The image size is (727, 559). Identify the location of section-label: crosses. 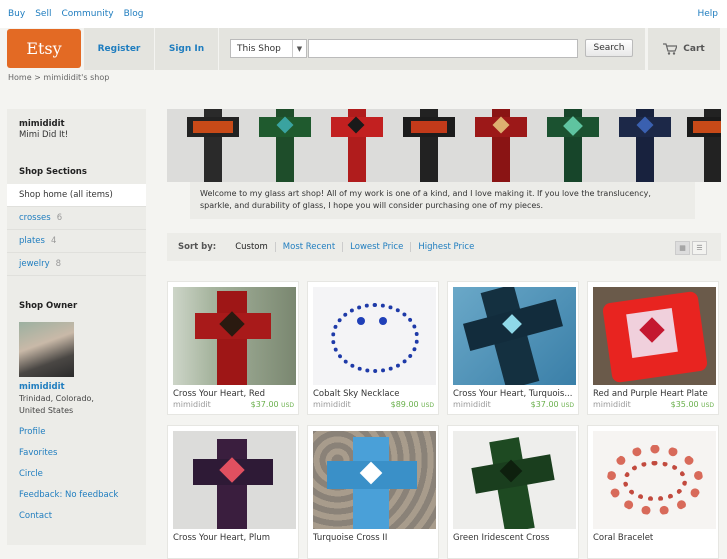
(35, 218).